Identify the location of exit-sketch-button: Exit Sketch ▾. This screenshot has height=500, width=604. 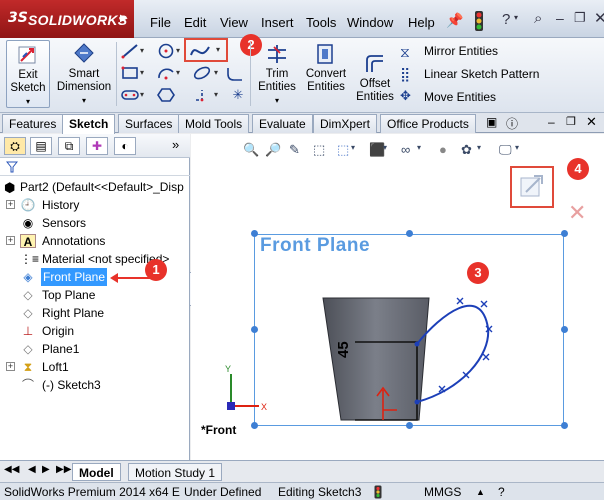
(28, 74).